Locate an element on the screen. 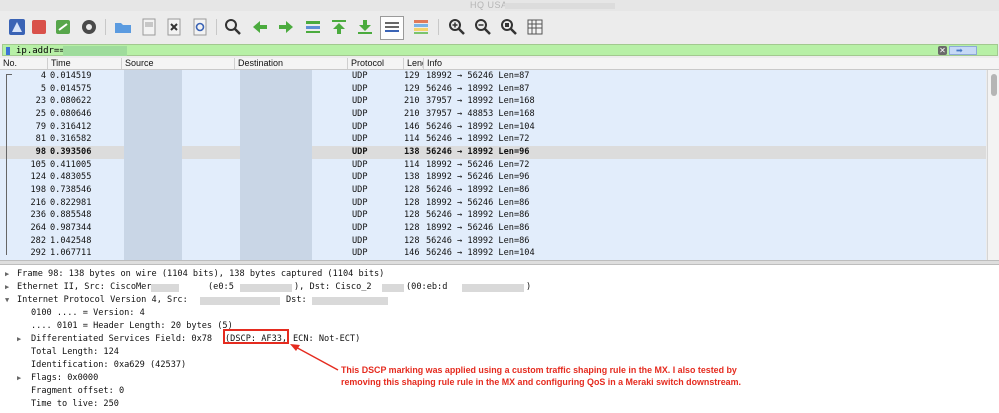 This screenshot has width=999, height=413. colorize-icon is located at coordinates (421, 27).